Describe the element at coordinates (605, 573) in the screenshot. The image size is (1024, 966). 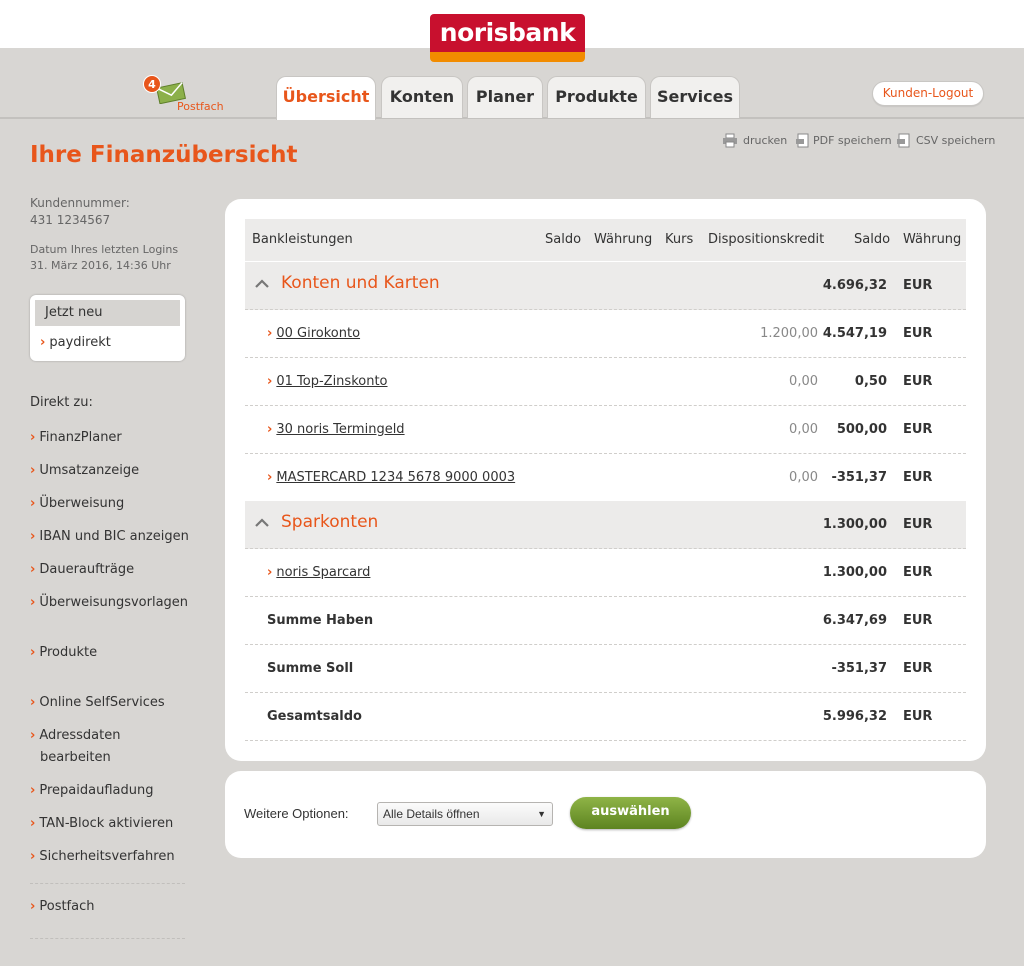
I see `table-row: › noris Sparcard 1.300,00 EUR` at that location.